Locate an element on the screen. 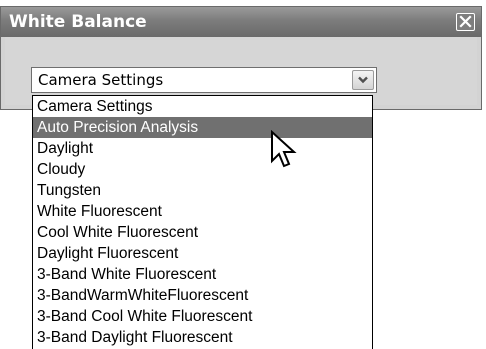 The width and height of the screenshot is (486, 349). list-item: 3-BandWarmWhiteFluorescent is located at coordinates (202, 295).